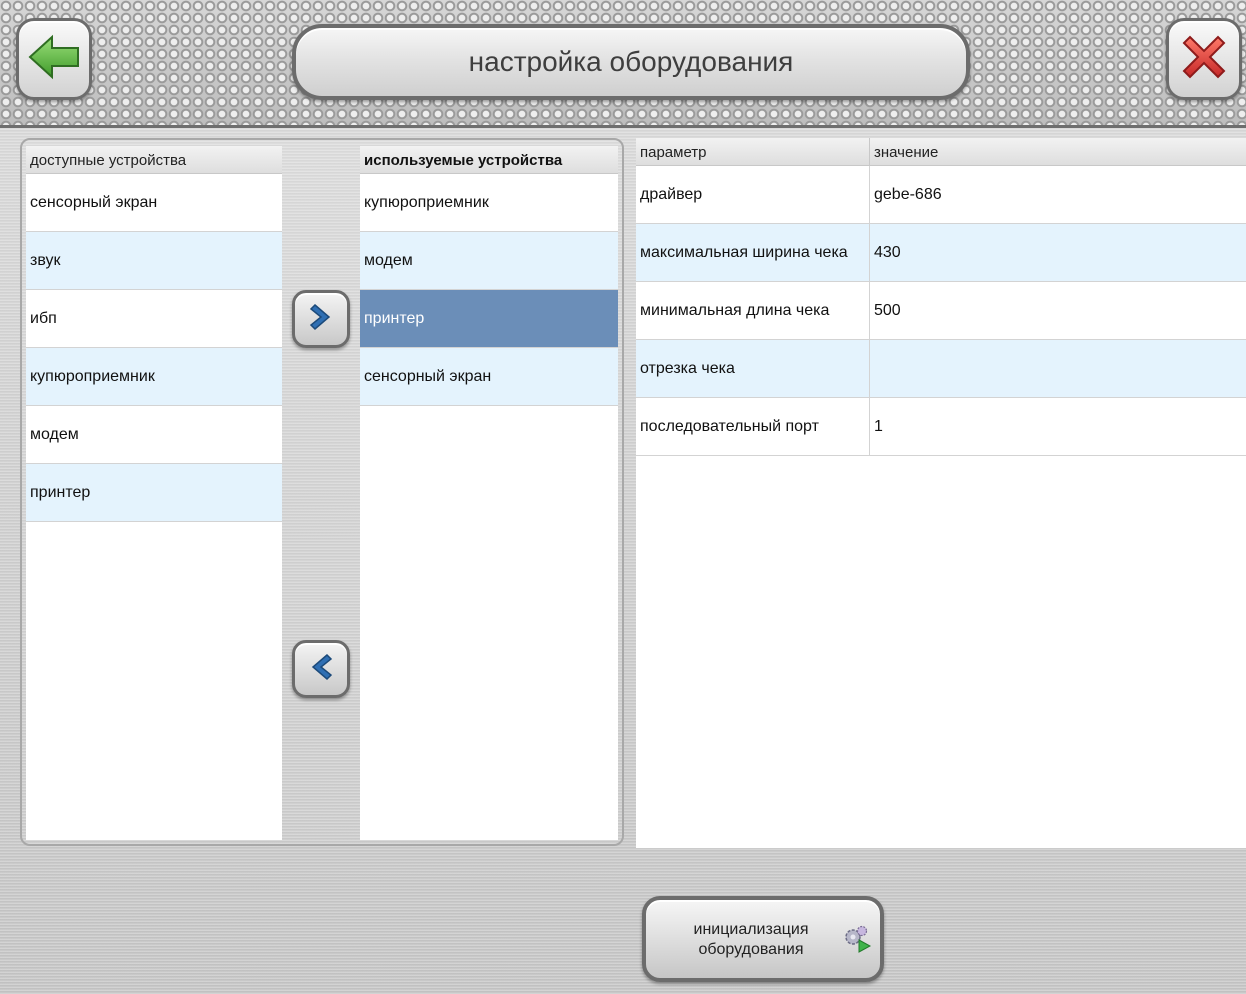 Image resolution: width=1246 pixels, height=994 pixels. What do you see at coordinates (753, 368) in the screenshot?
I see `param-name: отрезка чека` at bounding box center [753, 368].